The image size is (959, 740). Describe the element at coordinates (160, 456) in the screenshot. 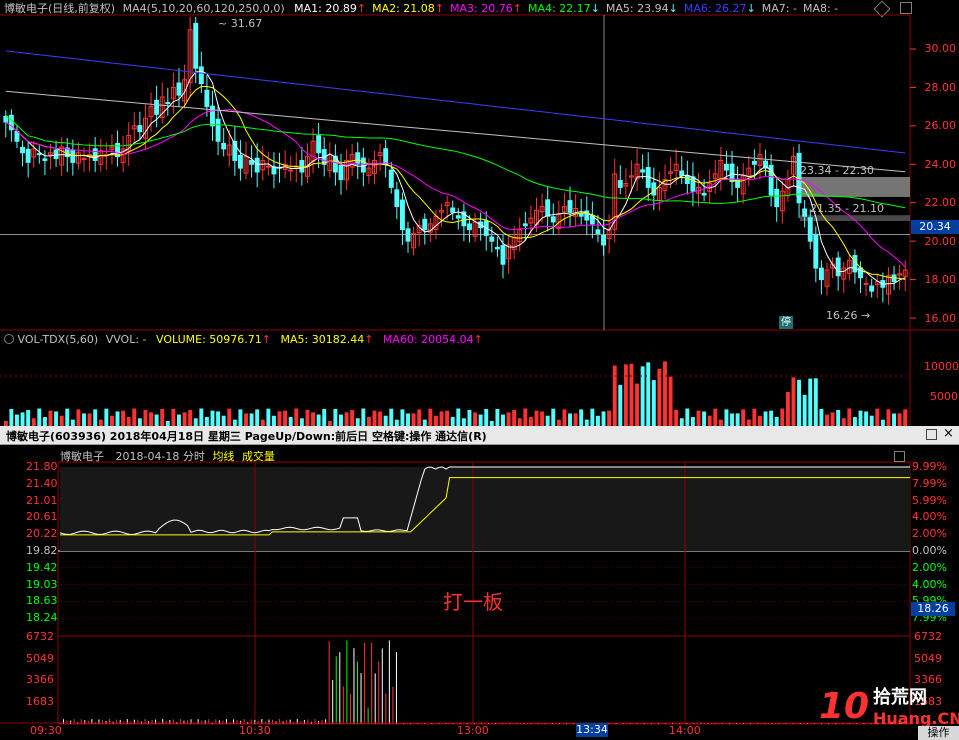

I see `intraday-date: 2018-04-18 分时` at that location.